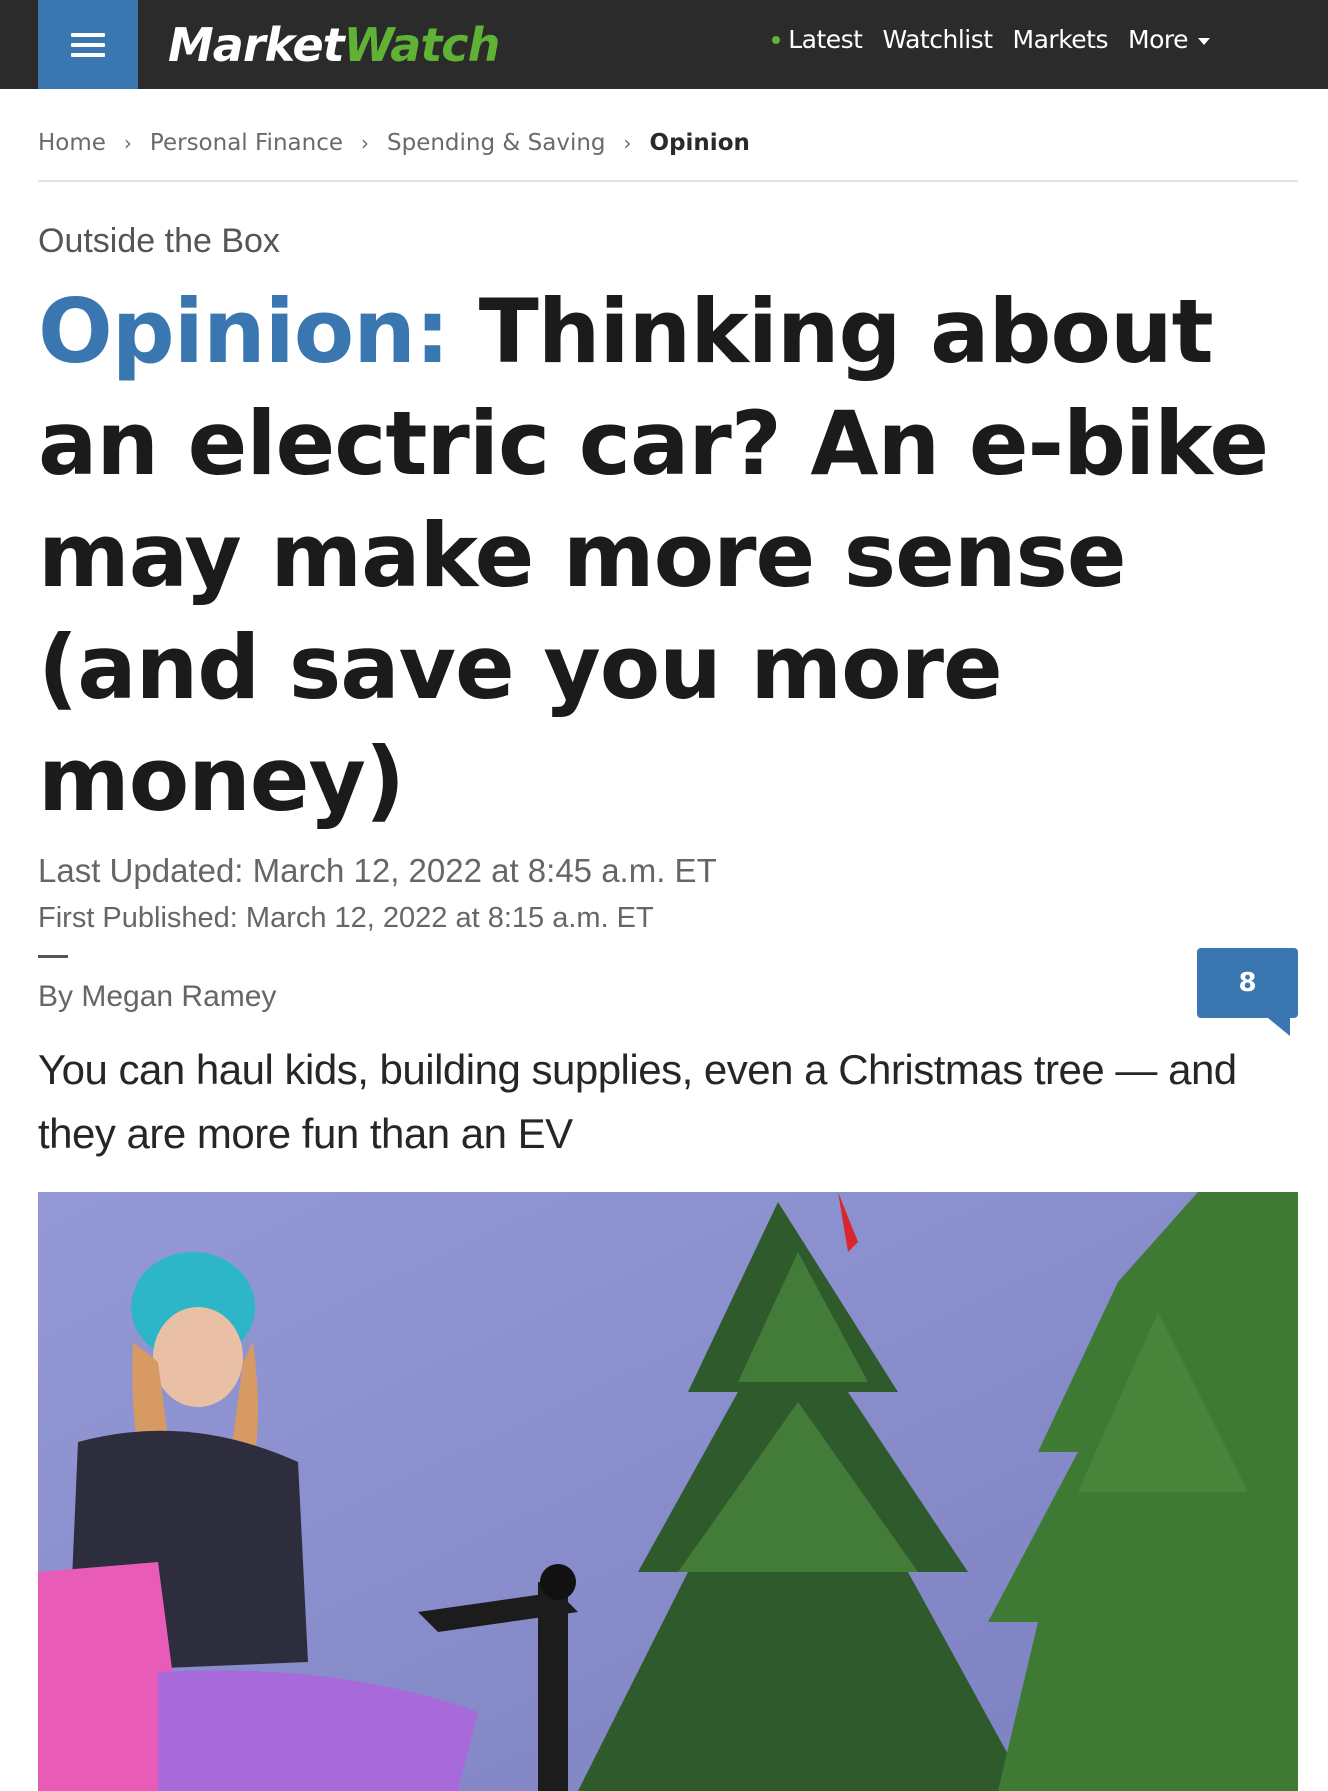  Describe the element at coordinates (937, 39) in the screenshot. I see `nav-watchlist: Watchlist` at that location.